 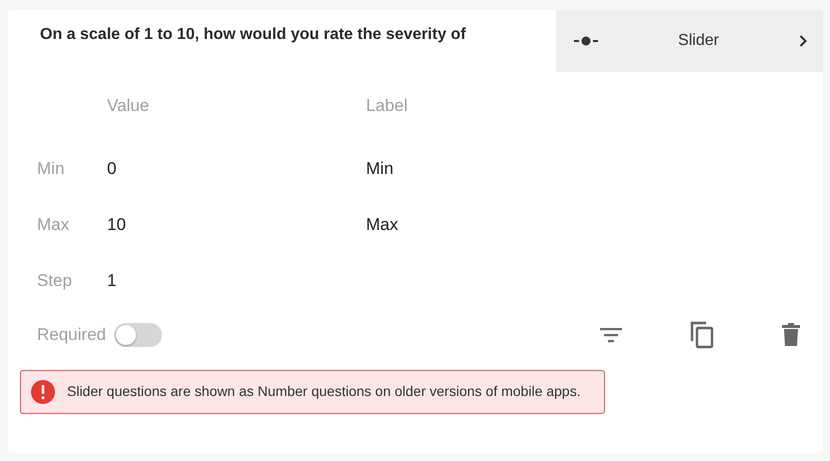 I want to click on copy-icon, so click(x=702, y=334).